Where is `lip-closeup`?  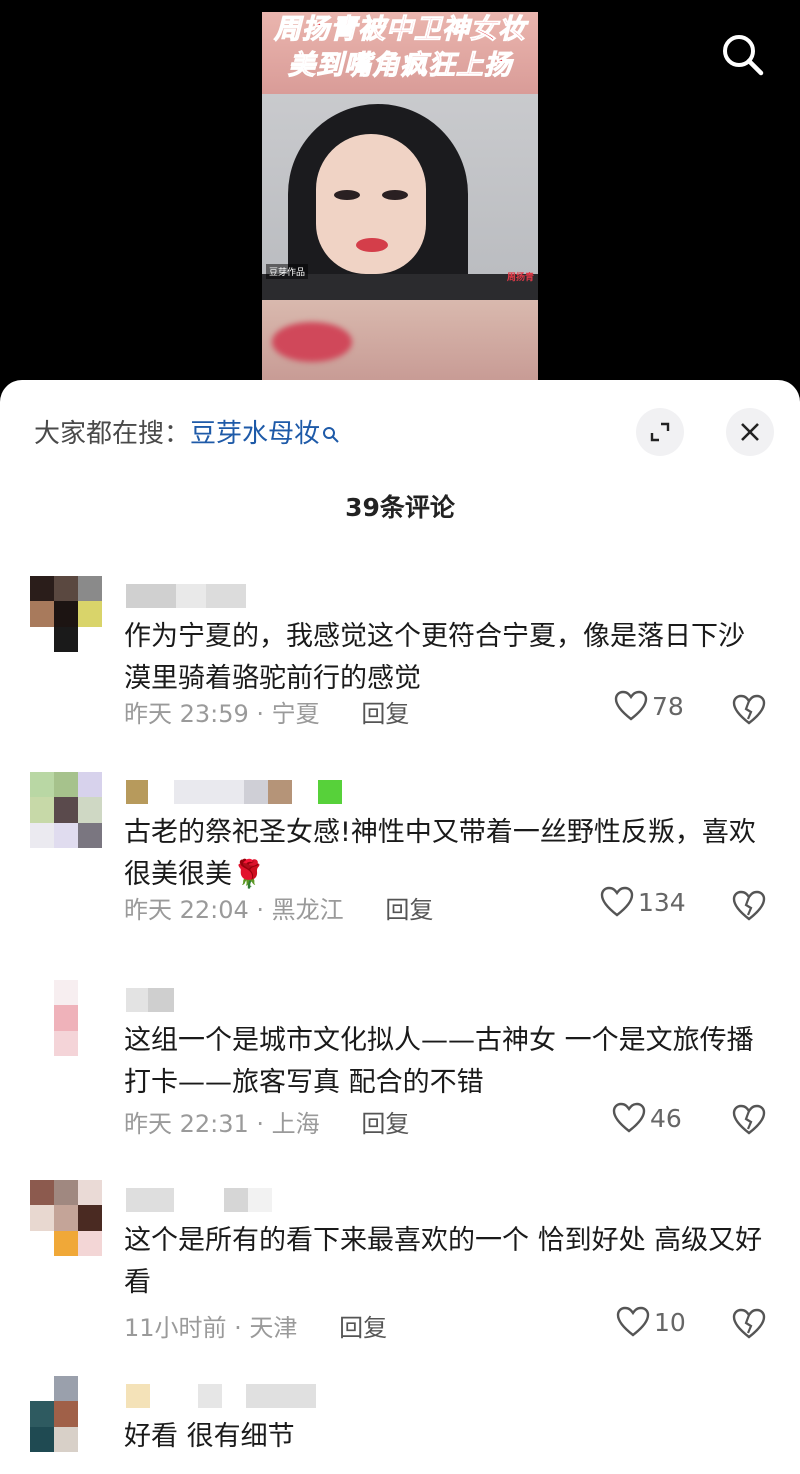
lip-closeup is located at coordinates (400, 342).